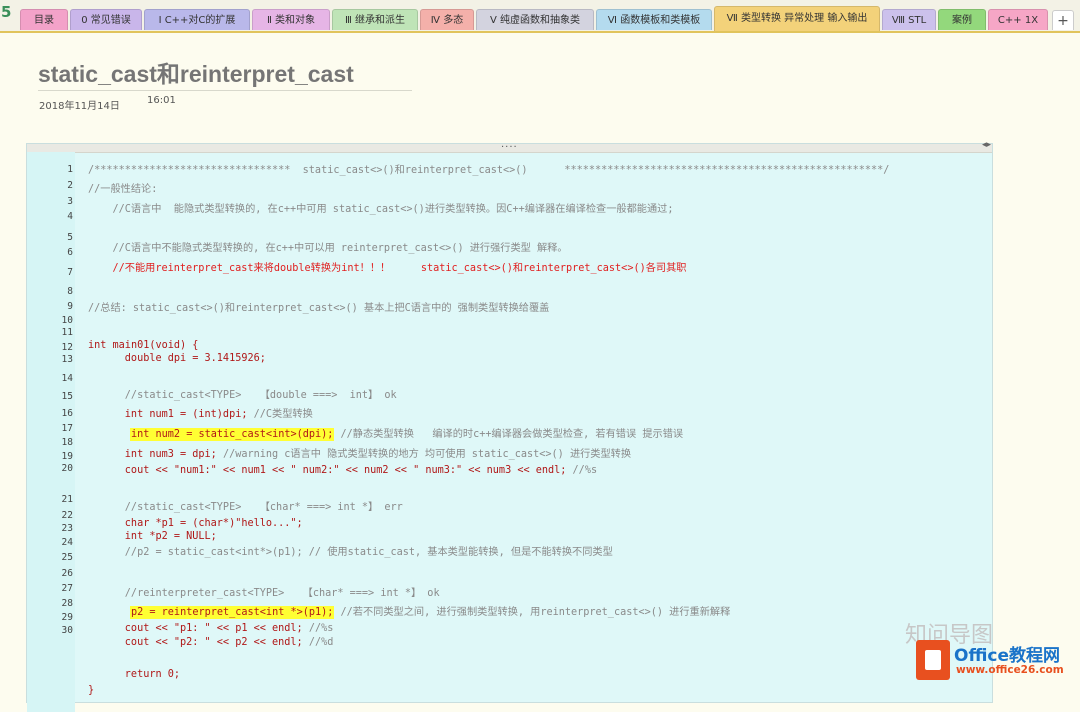 This screenshot has width=1080, height=712. I want to click on keyword: void, so click(167, 345).